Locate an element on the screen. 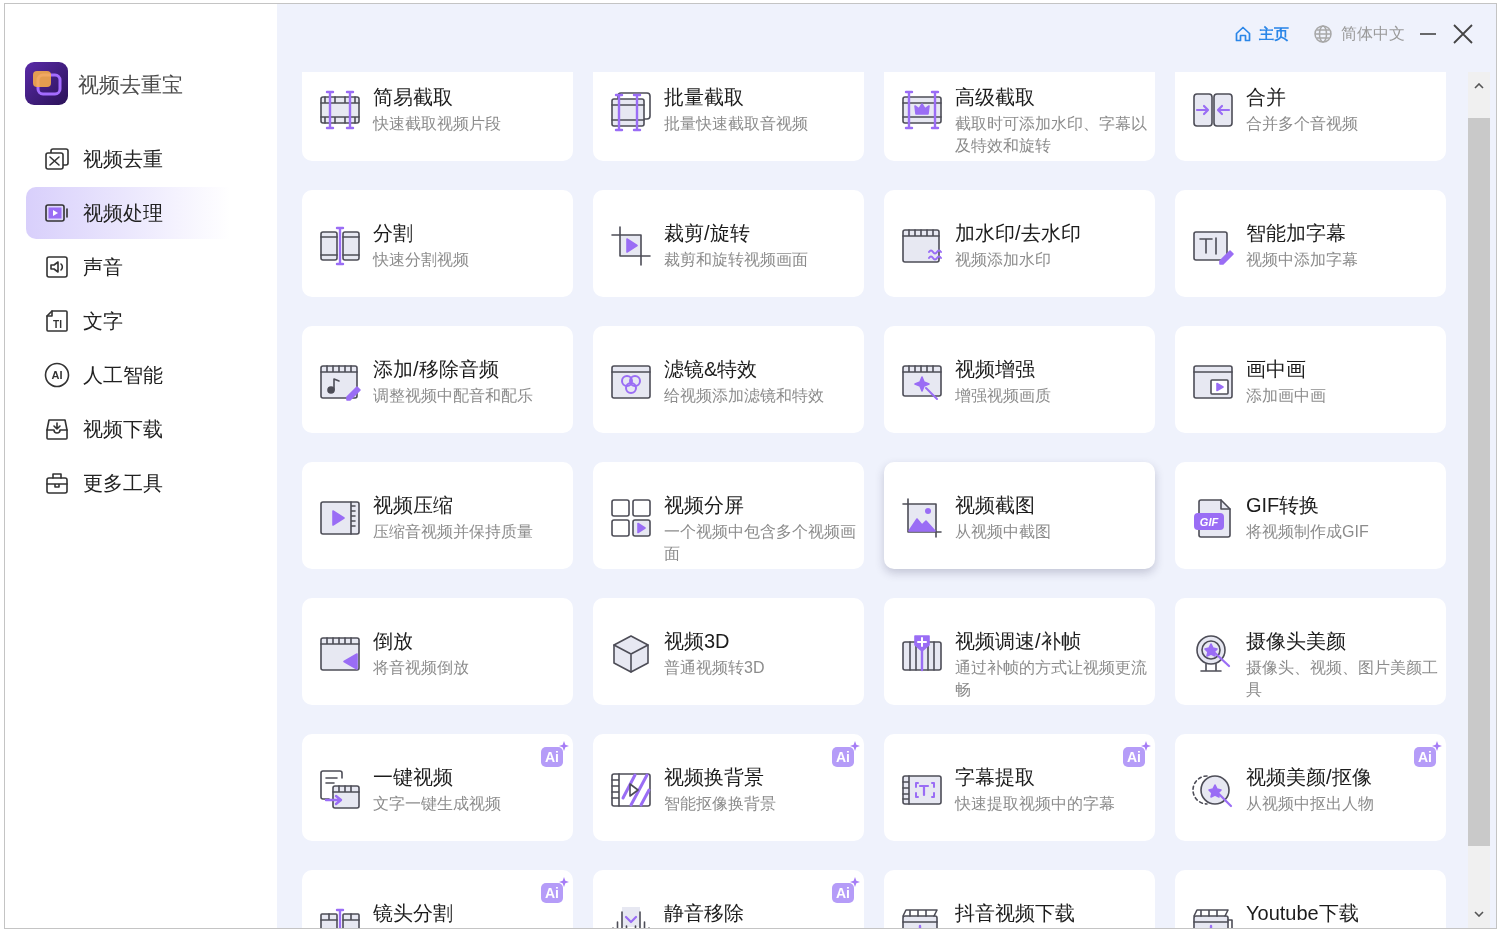 The height and width of the screenshot is (932, 1500). tool-title: 裁剪/旋转 is located at coordinates (707, 233).